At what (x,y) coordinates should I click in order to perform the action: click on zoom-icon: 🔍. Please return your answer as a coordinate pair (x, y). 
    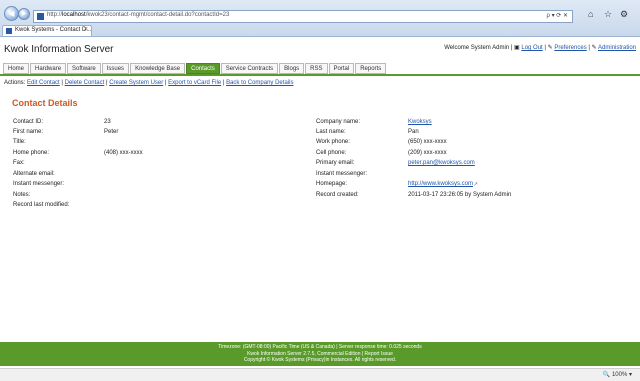
    Looking at the image, I should click on (606, 375).